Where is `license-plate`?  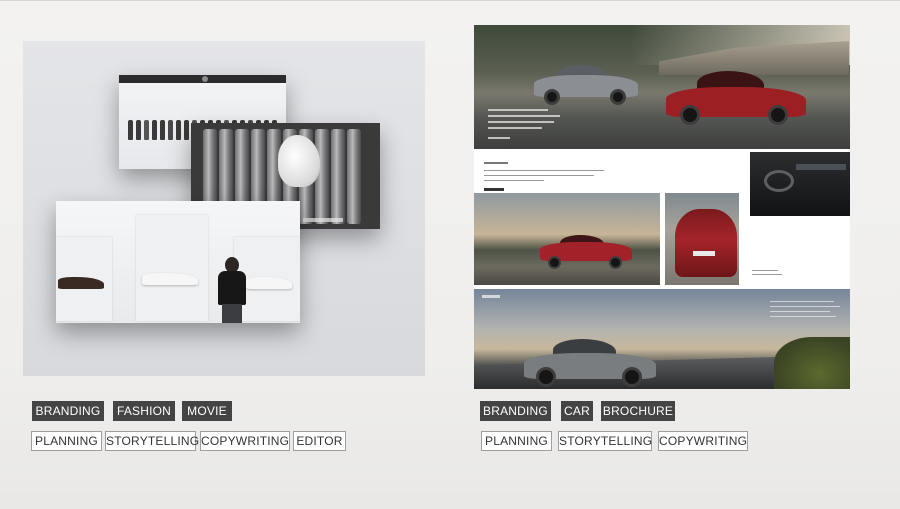 license-plate is located at coordinates (704, 253).